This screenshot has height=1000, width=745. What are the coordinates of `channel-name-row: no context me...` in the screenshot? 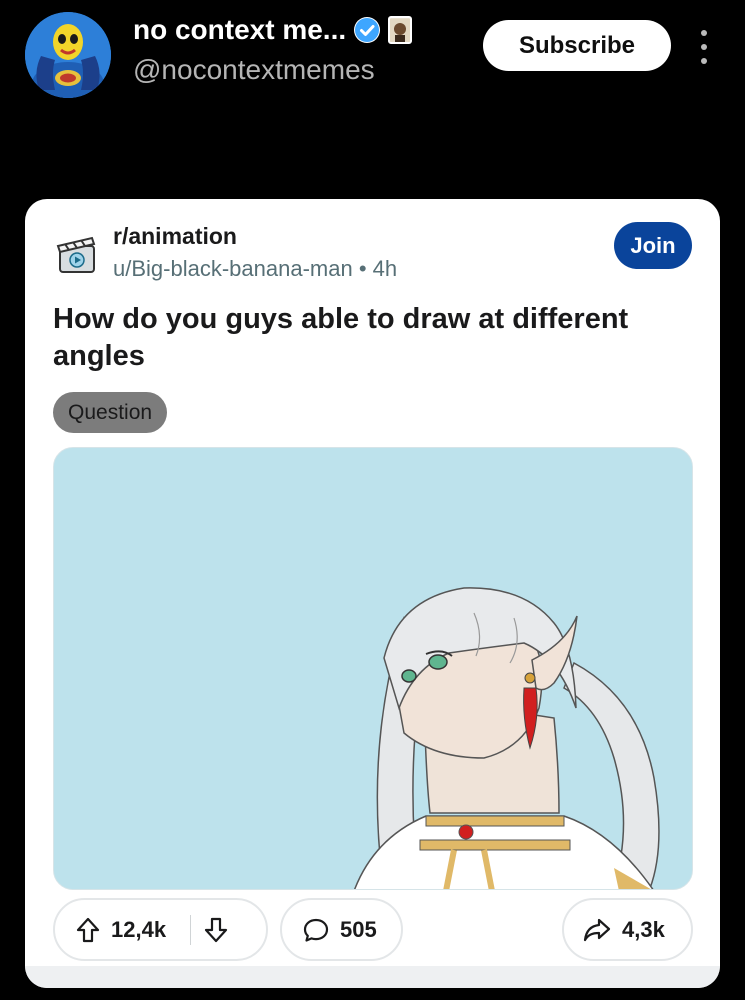 It's located at (273, 30).